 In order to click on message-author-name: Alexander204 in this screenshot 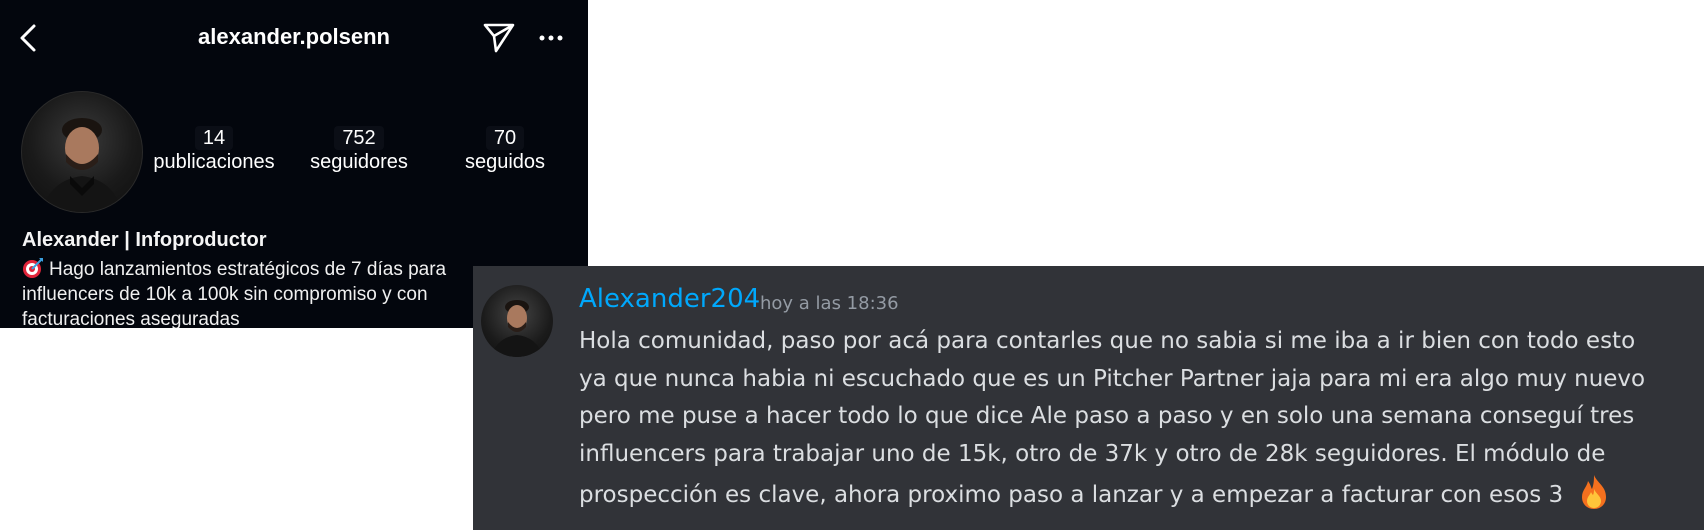, I will do `click(669, 299)`.